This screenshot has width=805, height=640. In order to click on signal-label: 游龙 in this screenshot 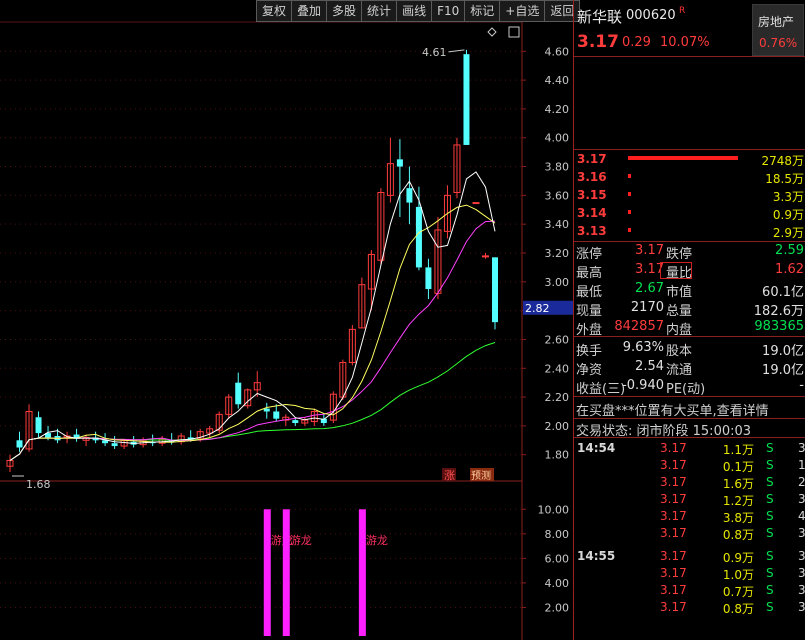, I will do `click(301, 540)`.